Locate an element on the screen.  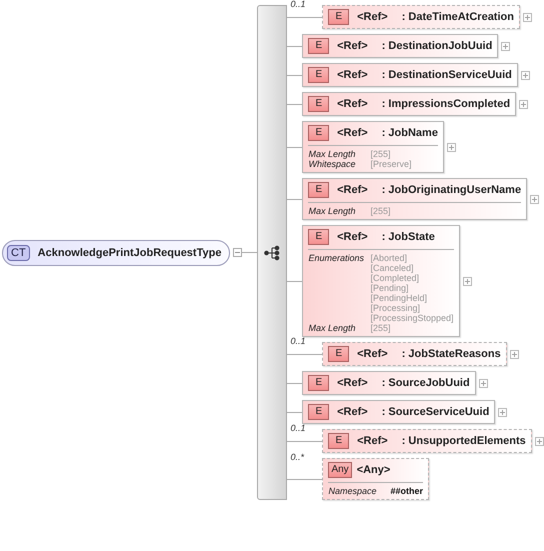
element-box: E <Ref> : SourceJobUuid is located at coordinates (389, 383).